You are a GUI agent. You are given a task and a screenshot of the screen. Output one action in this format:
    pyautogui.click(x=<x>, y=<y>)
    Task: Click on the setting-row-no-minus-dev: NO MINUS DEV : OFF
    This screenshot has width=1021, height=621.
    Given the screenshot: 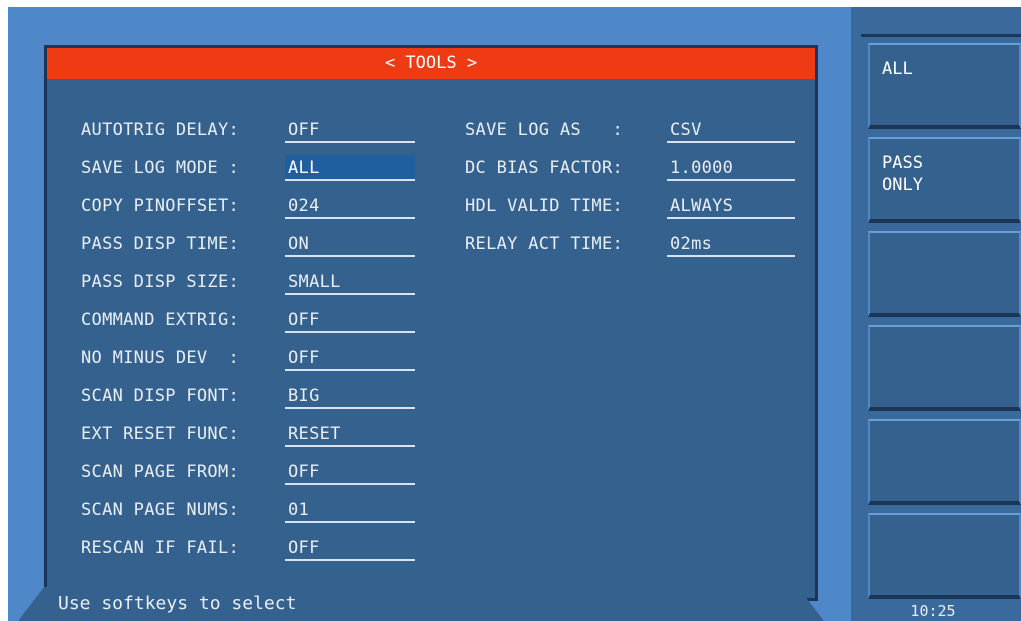 What is the action you would take?
    pyautogui.click(x=251, y=358)
    